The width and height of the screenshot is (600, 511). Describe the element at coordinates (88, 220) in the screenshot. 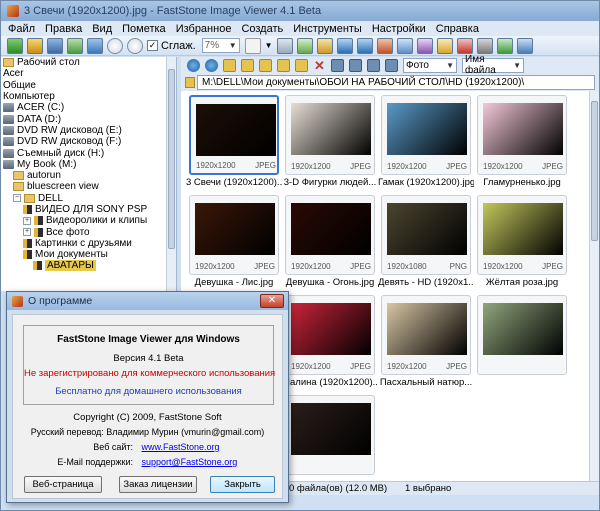

I see `tree-item: + Видеоролики и клипы` at that location.